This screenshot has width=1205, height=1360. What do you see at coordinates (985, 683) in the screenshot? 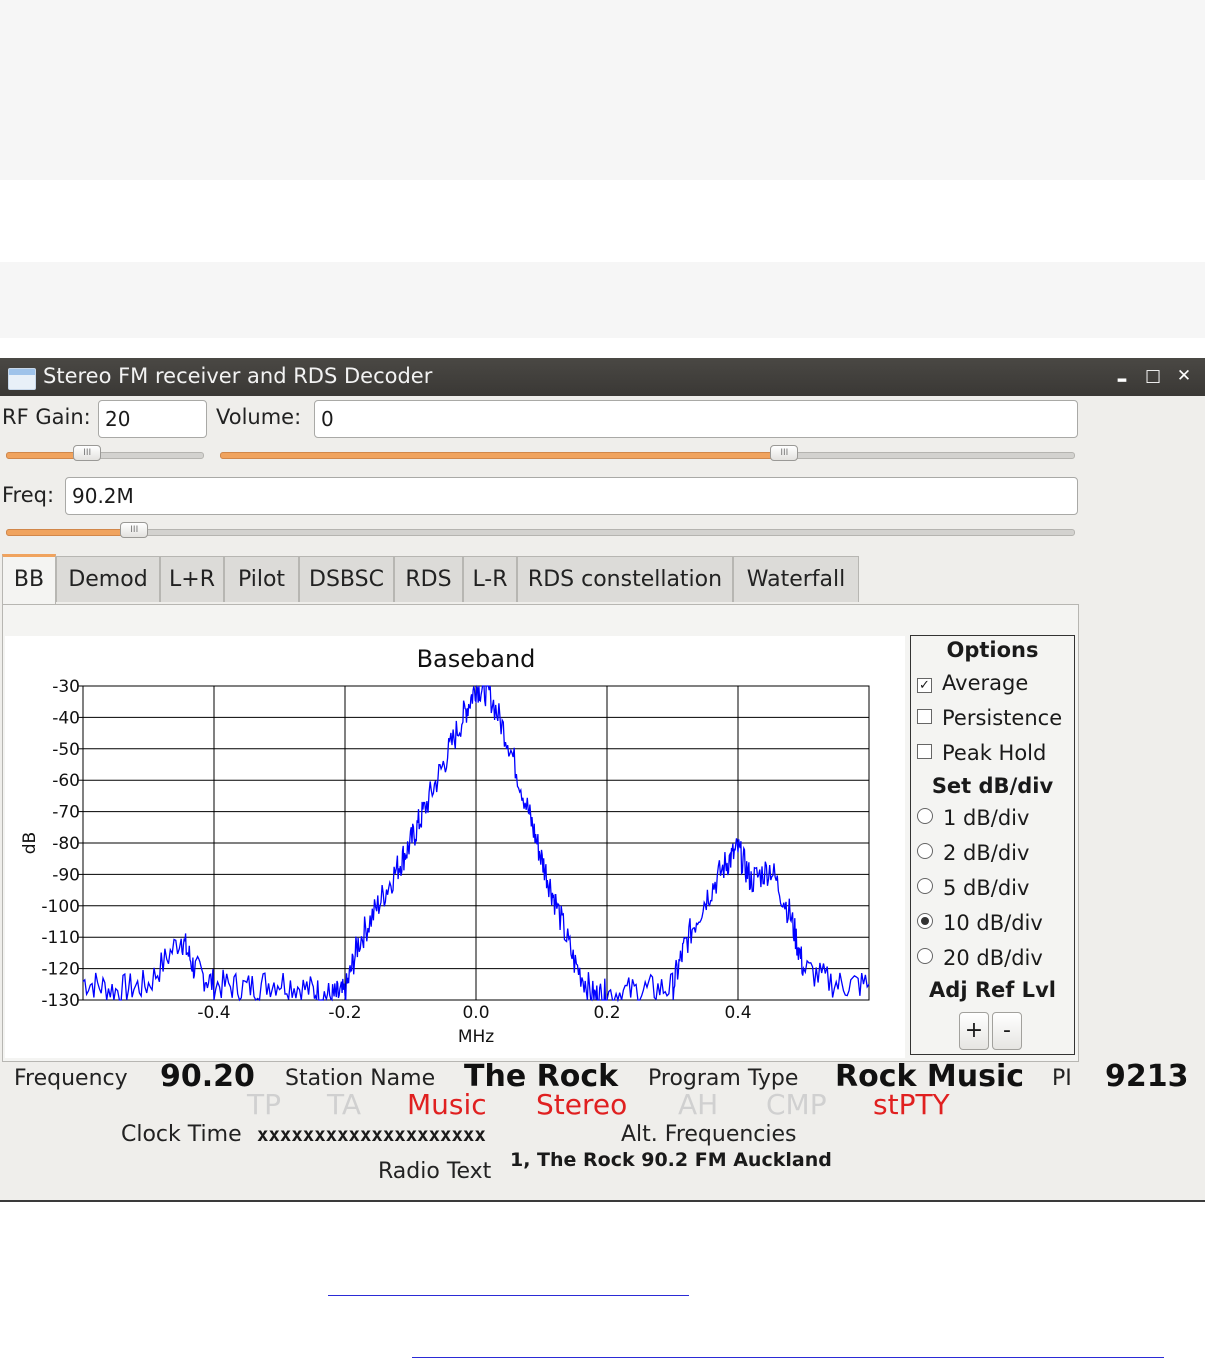
I see `average-label: Average` at bounding box center [985, 683].